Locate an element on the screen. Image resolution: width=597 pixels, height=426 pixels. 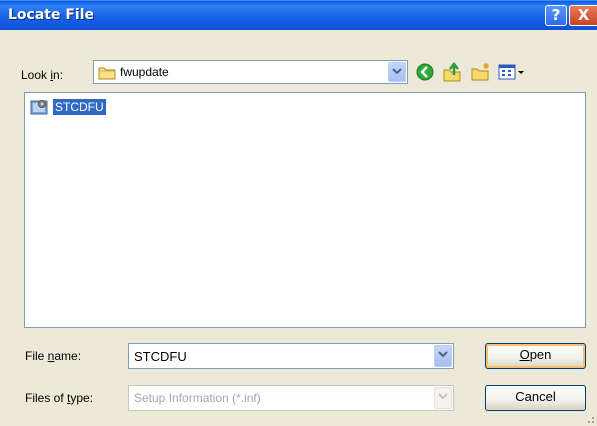
cancel-button: Cancel is located at coordinates (535, 398).